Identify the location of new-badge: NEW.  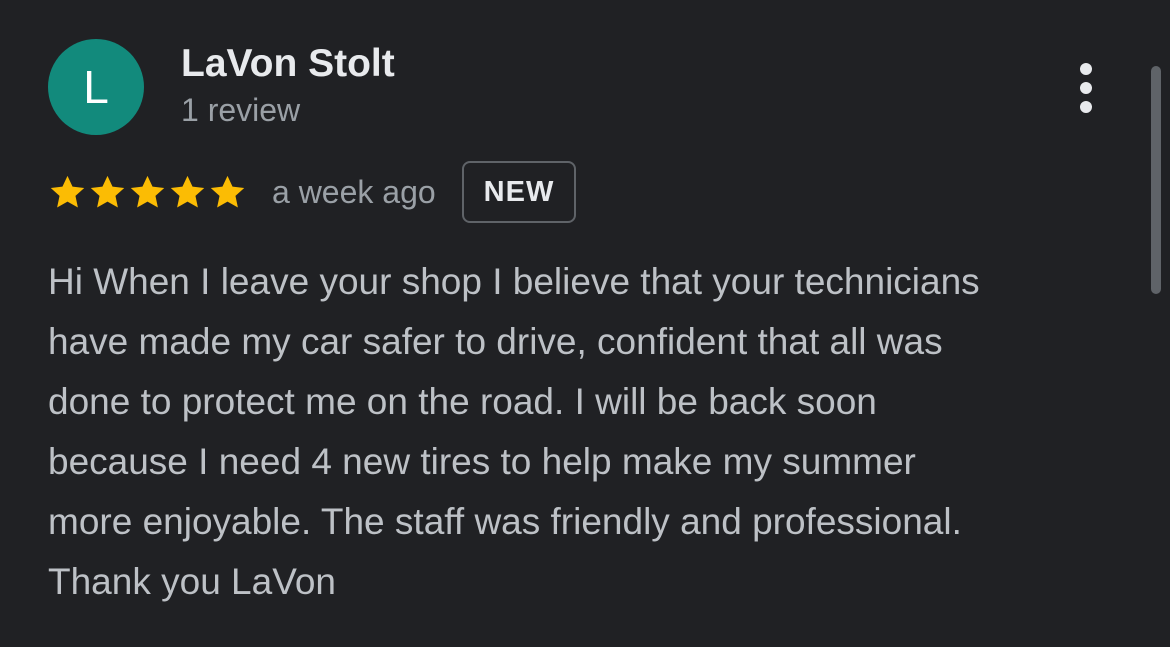
(519, 192).